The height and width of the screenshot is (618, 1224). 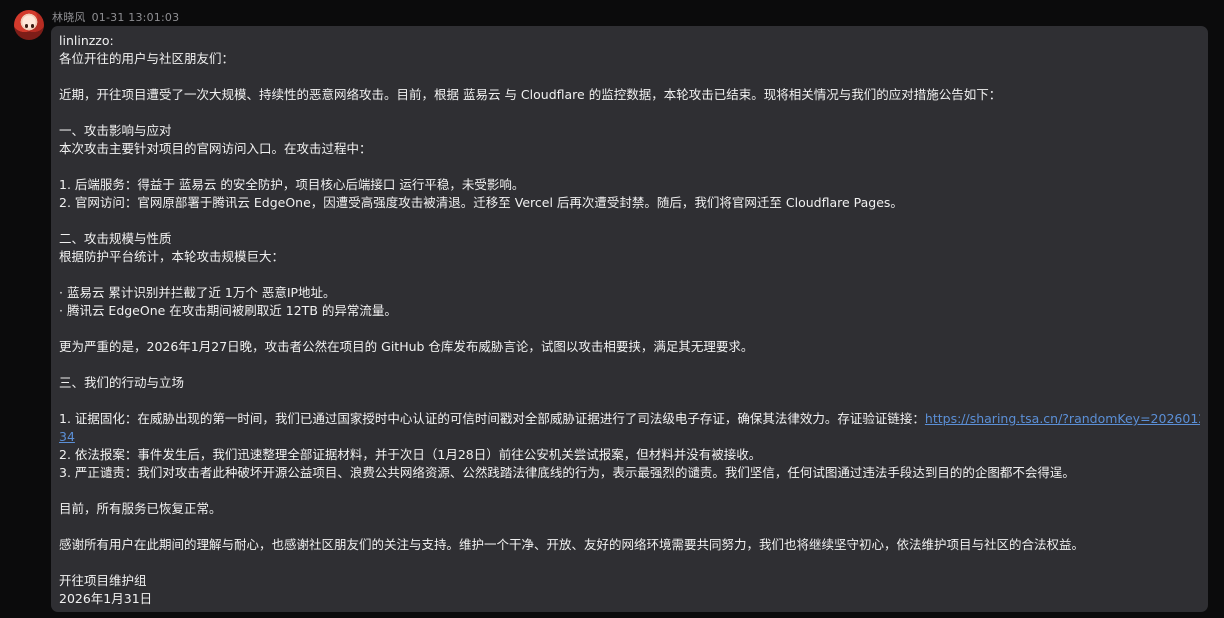 What do you see at coordinates (147, 58) in the screenshot?
I see `greeting-line: 各位开往的用户与社区朋友们：` at bounding box center [147, 58].